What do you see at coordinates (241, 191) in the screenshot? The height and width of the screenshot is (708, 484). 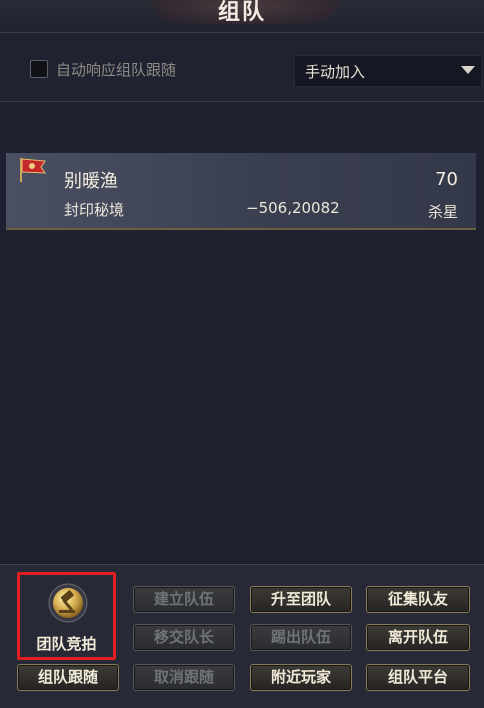 I see `team-member-row: 别暖渔 70 封印秘境 −506,20082 杀星` at bounding box center [241, 191].